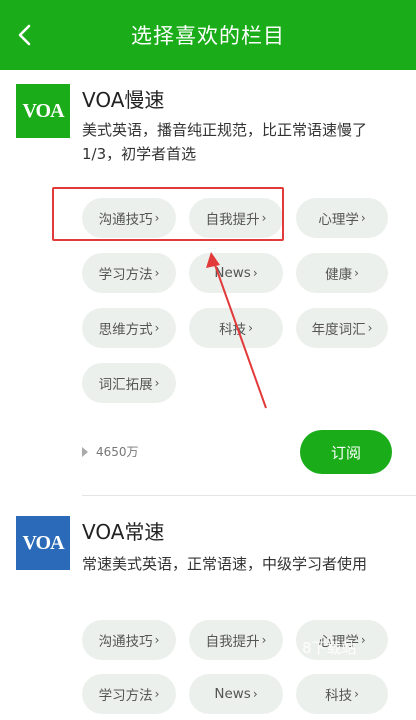 This screenshot has height=720, width=416. Describe the element at coordinates (85, 451) in the screenshot. I see `play-icon` at that location.